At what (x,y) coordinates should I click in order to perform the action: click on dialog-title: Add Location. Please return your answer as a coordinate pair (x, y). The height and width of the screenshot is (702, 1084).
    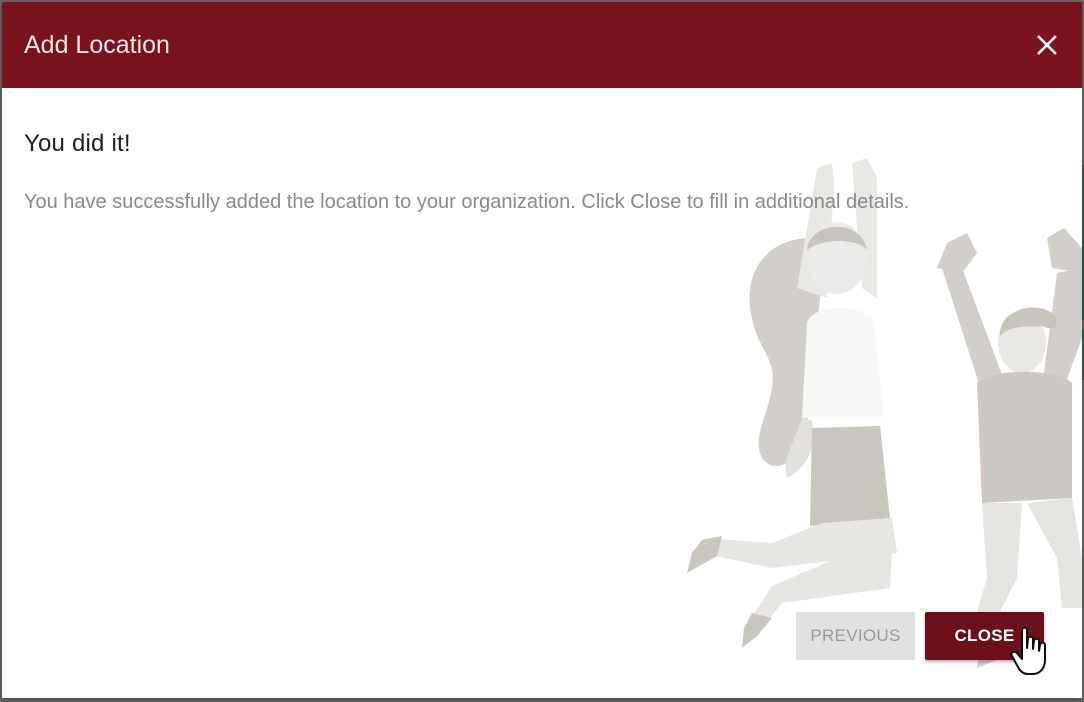
    Looking at the image, I should click on (97, 45).